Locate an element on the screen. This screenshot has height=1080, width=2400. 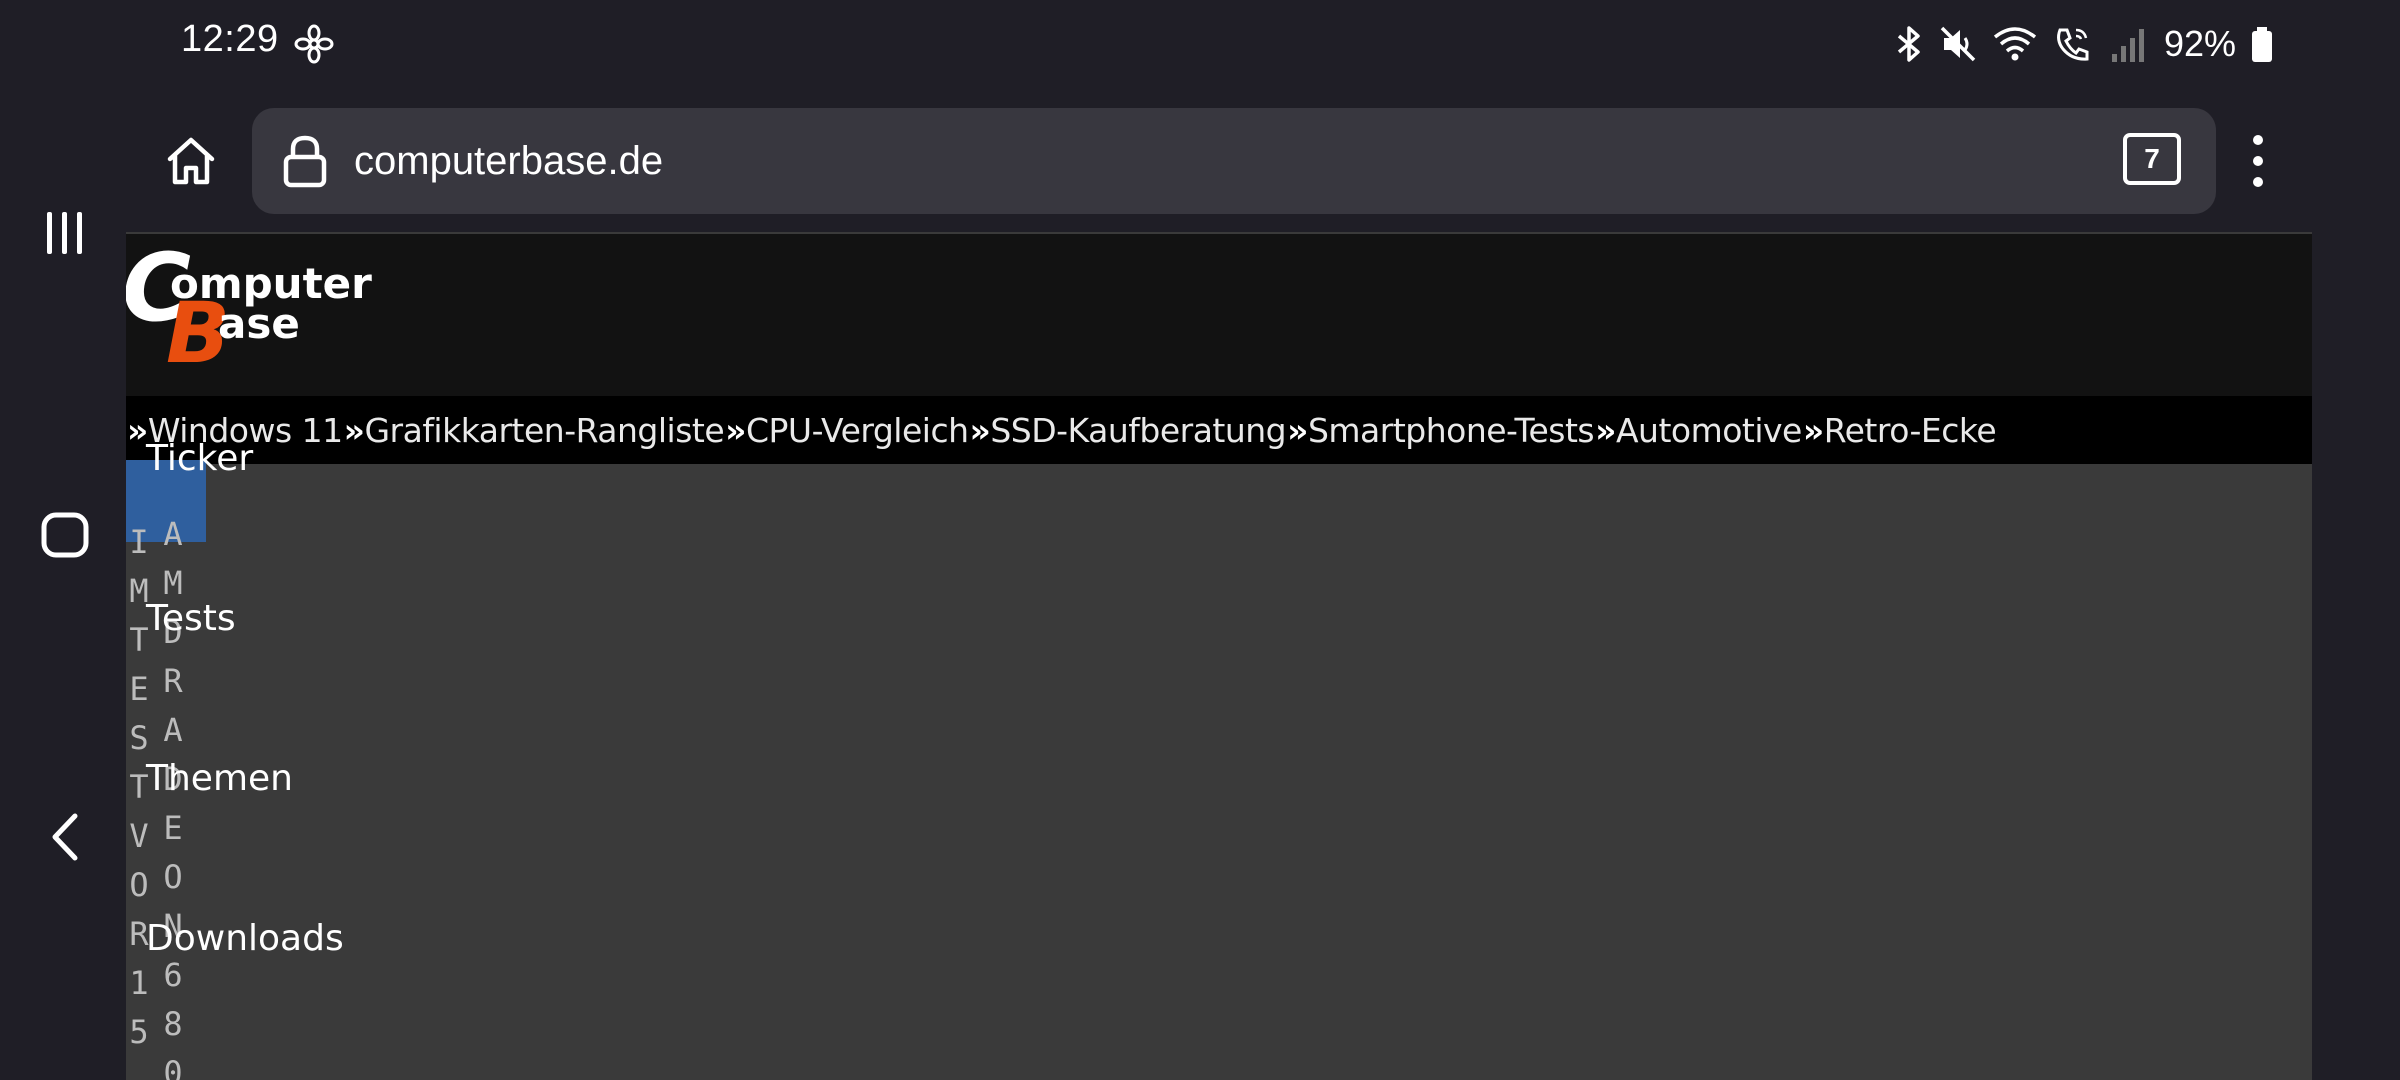
battery-percentage: 92% is located at coordinates (2199, 43).